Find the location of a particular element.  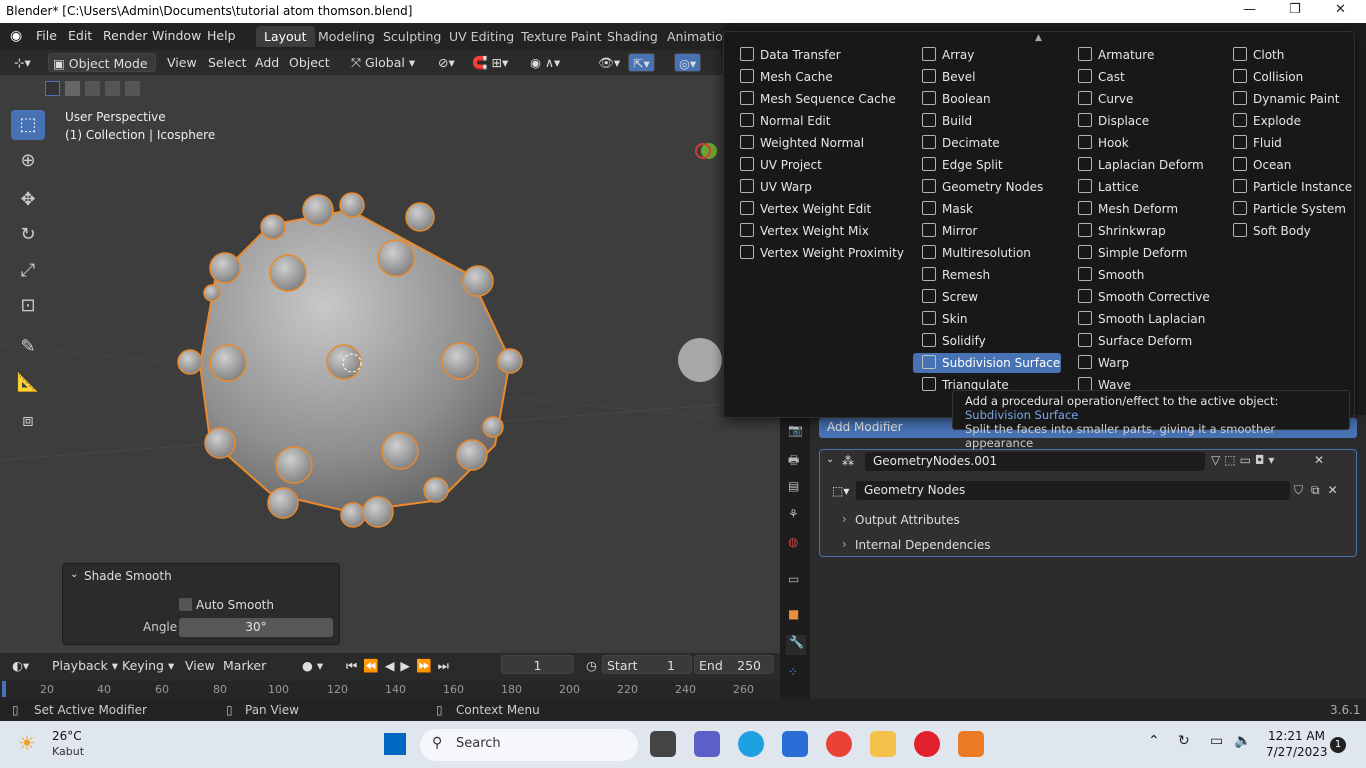

modifier-item-uv-warp: UV Warp is located at coordinates (805, 187).